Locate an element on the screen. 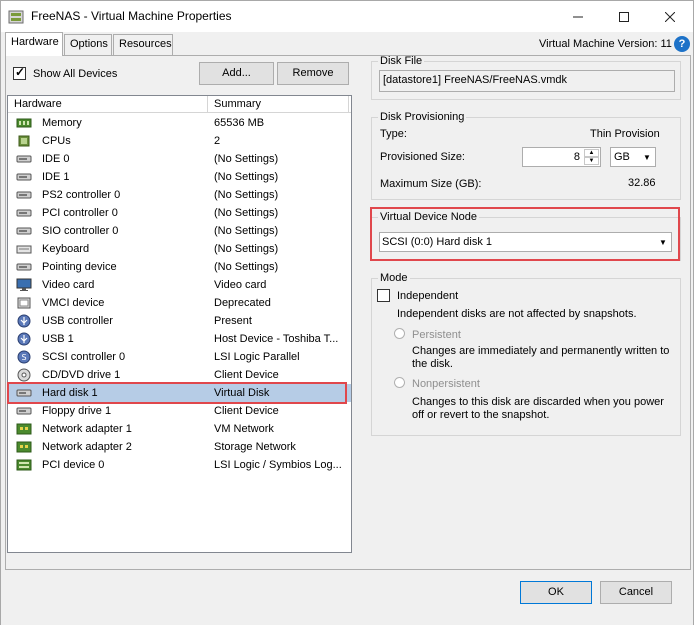  type-value: Thin Provision is located at coordinates (625, 134).